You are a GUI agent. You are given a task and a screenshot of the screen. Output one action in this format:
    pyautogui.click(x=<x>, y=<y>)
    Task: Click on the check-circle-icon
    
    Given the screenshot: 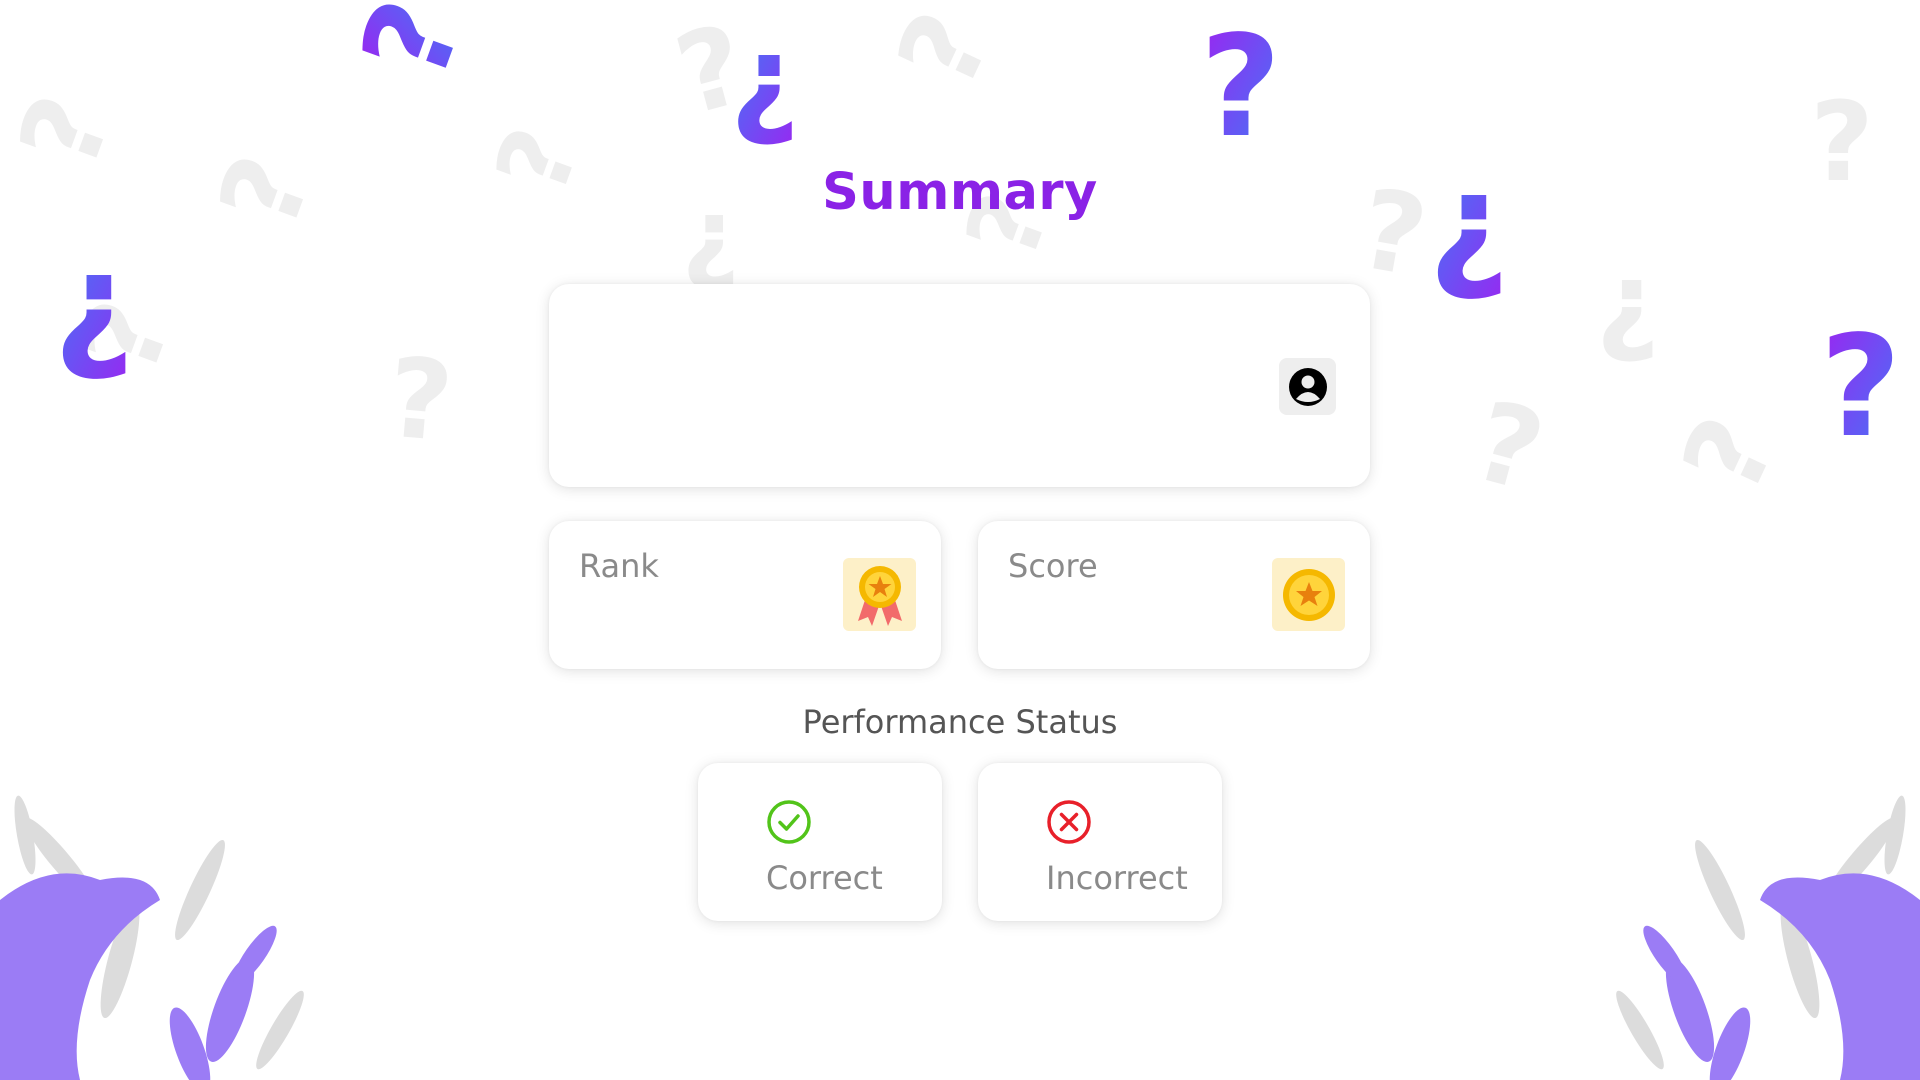 What is the action you would take?
    pyautogui.click(x=789, y=822)
    